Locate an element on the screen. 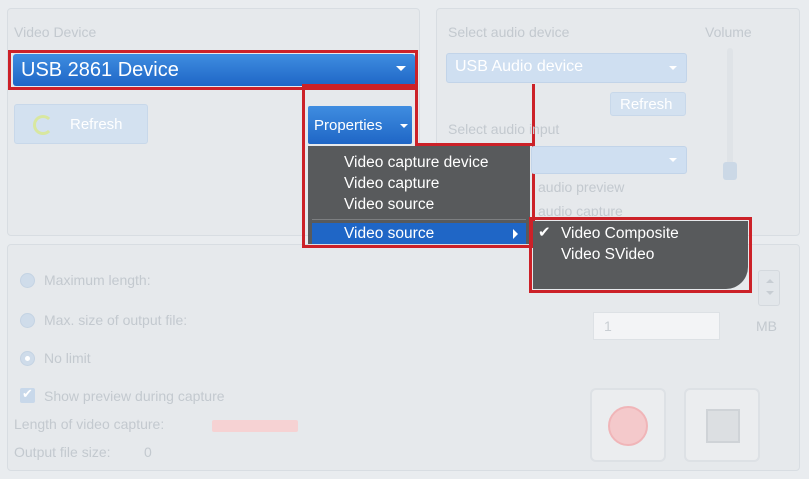 This screenshot has width=809, height=479. properties-highlight is located at coordinates (418, 166).